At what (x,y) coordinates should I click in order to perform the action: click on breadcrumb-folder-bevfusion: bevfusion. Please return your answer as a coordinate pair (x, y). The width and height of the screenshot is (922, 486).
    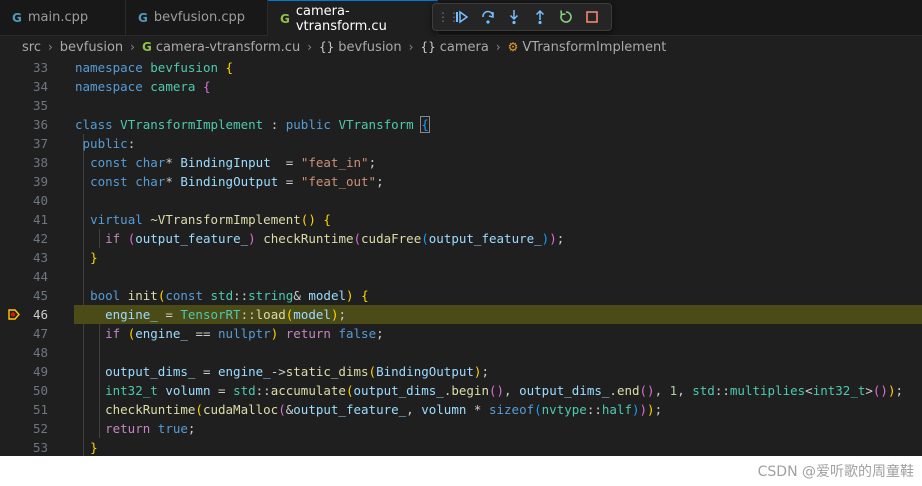
    Looking at the image, I should click on (91, 47).